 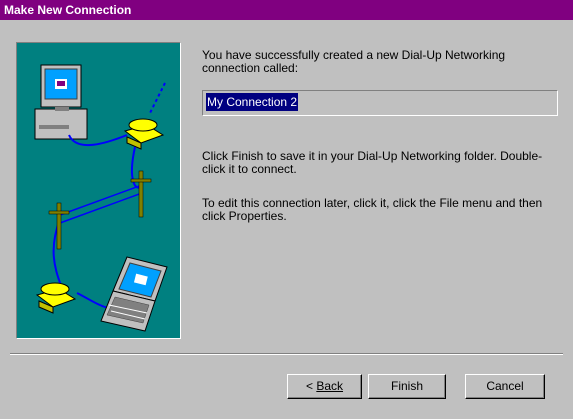 I want to click on utility-pole-icon-right, so click(x=141, y=194).